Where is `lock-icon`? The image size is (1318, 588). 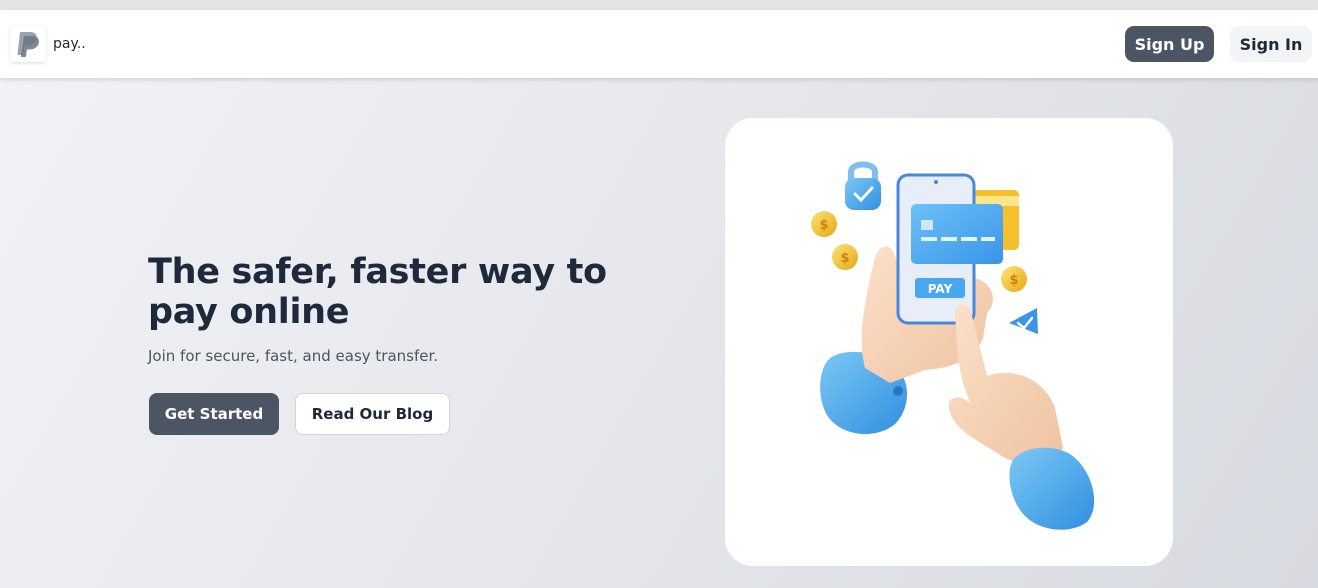 lock-icon is located at coordinates (863, 185).